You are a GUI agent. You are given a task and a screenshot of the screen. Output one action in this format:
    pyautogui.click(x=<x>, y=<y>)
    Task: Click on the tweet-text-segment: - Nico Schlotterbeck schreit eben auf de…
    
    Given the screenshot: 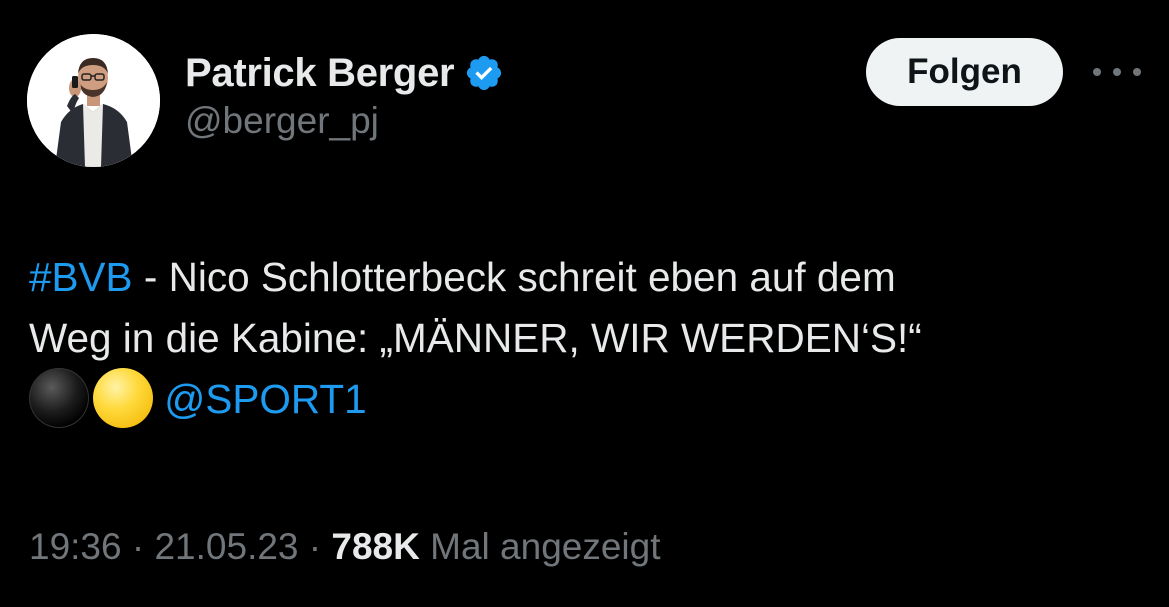 What is the action you would take?
    pyautogui.click(x=514, y=277)
    